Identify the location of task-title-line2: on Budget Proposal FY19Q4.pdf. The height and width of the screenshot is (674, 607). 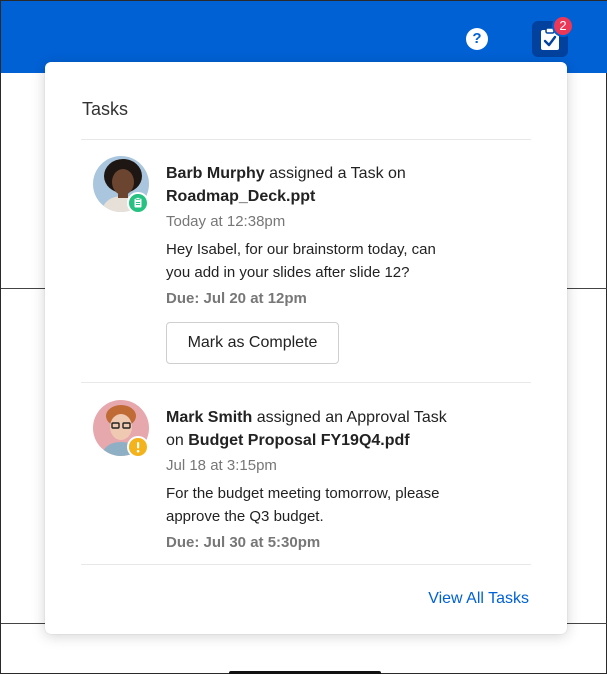
(288, 441).